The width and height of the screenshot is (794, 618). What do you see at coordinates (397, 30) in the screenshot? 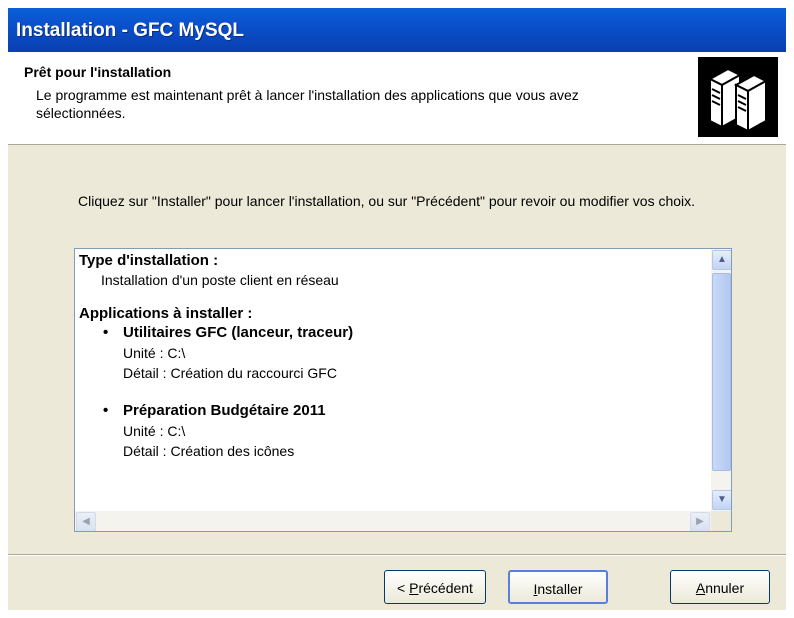
I see `title-bar: Installation - GFC MySQL` at bounding box center [397, 30].